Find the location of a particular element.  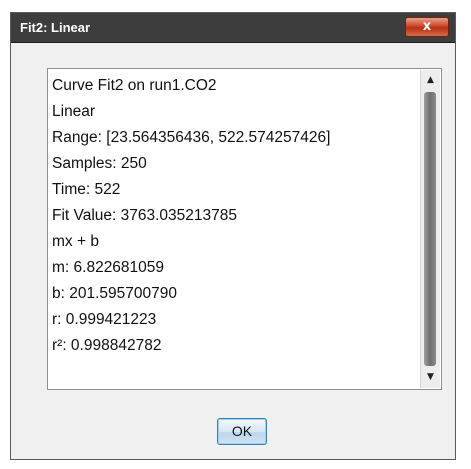

result-line-fit-value: Fit Value: 3763.035213785 is located at coordinates (145, 215).